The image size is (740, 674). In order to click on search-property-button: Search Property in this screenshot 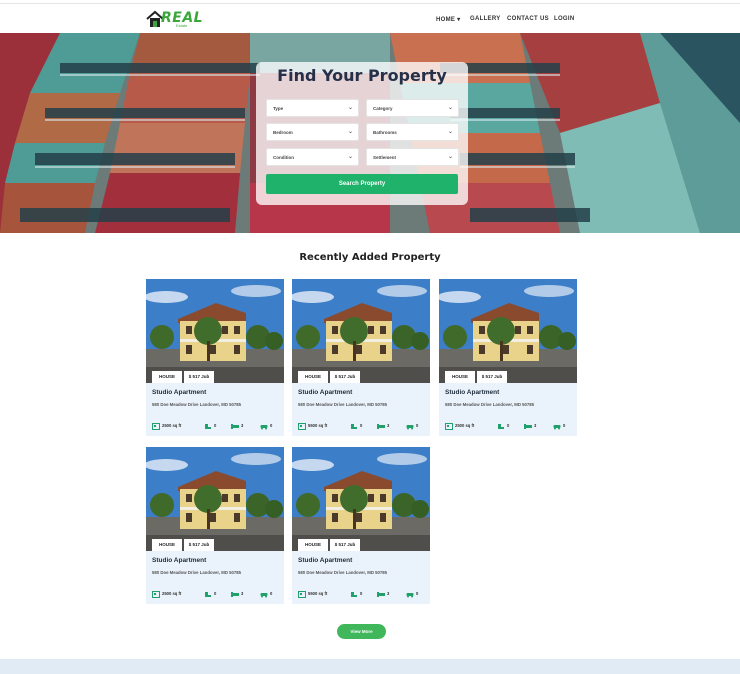, I will do `click(362, 184)`.